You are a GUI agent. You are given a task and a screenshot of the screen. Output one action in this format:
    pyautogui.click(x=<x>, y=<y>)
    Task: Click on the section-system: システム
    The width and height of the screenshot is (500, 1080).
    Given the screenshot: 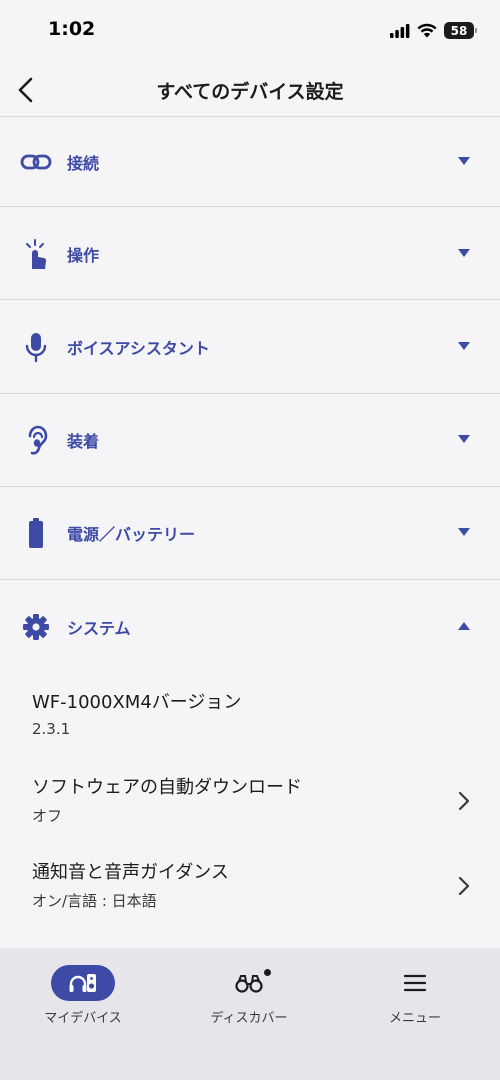 What is the action you would take?
    pyautogui.click(x=250, y=627)
    